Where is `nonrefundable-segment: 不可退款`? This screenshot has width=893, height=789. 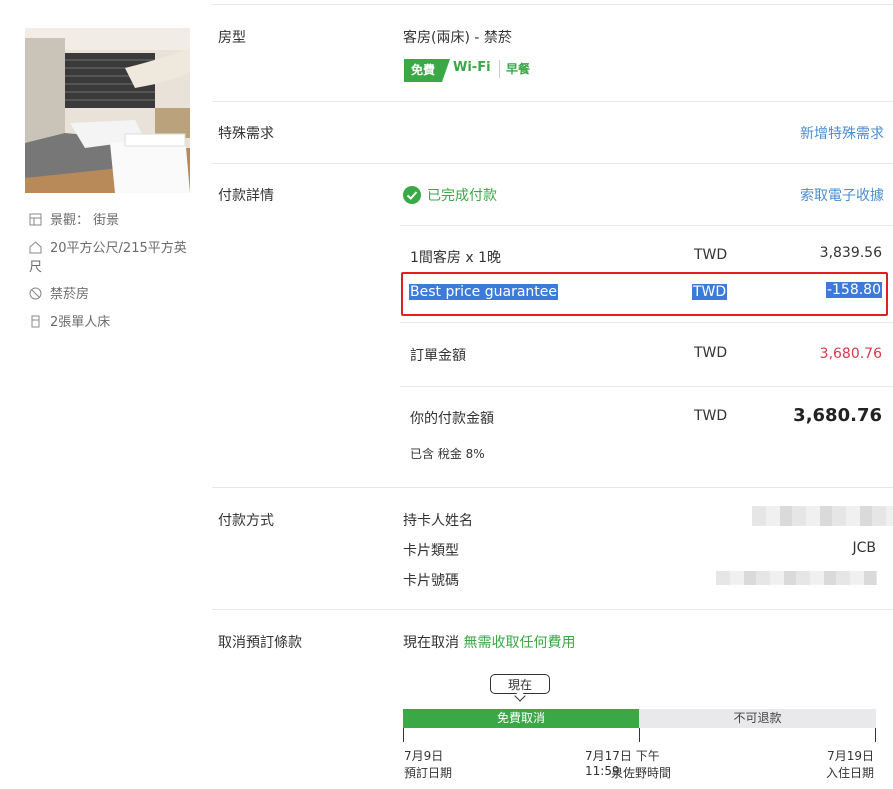 nonrefundable-segment: 不可退款 is located at coordinates (757, 718).